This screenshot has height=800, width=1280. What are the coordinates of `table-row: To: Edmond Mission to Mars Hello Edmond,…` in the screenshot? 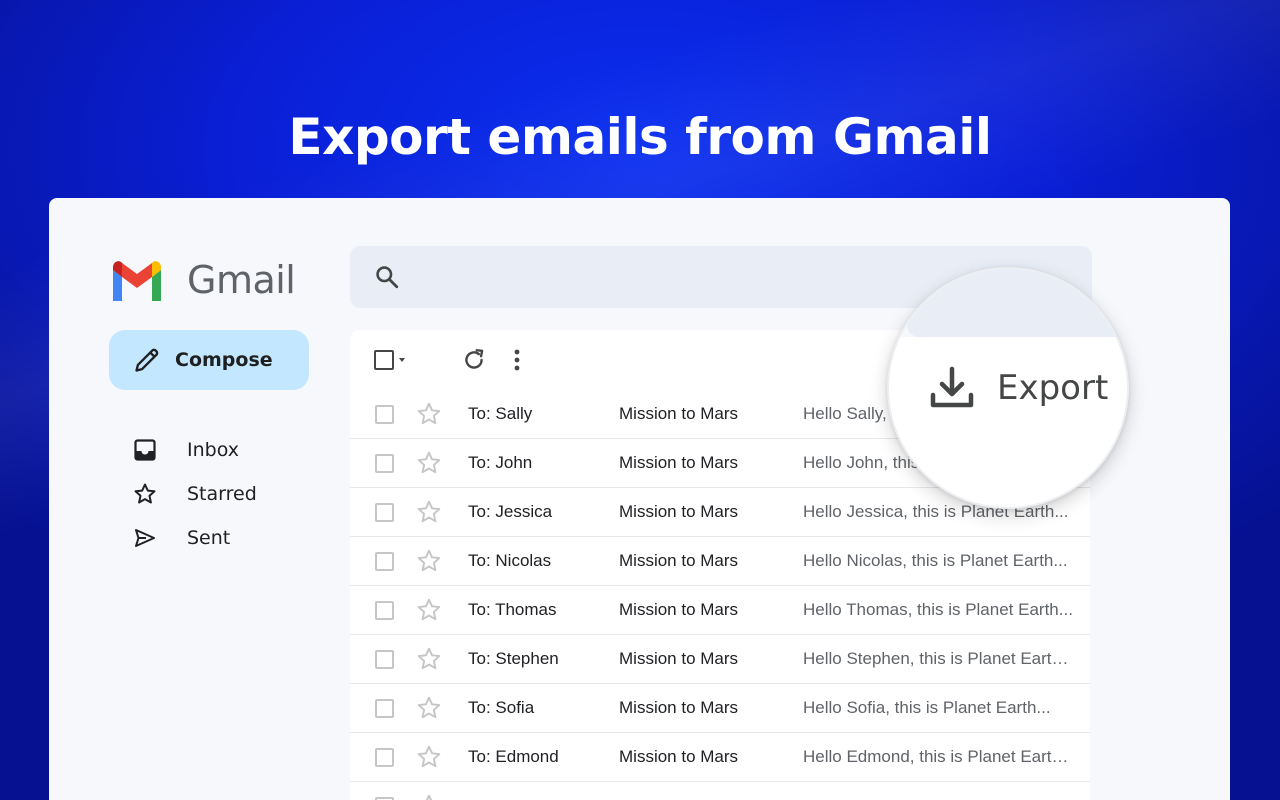 It's located at (720, 757).